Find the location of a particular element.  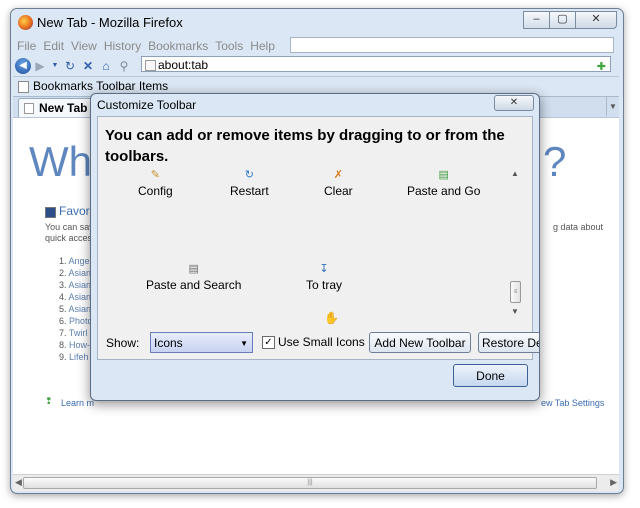

list-number: 6. is located at coordinates (63, 321).